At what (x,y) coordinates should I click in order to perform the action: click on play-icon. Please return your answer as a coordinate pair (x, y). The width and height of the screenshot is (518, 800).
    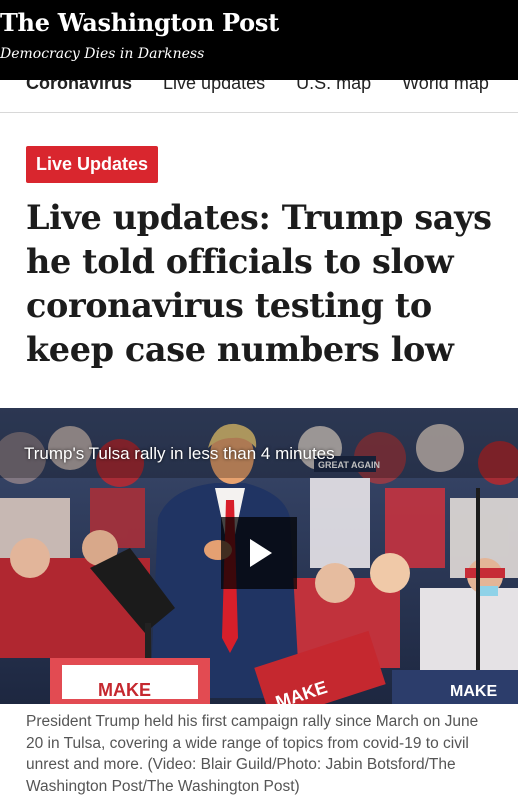
    Looking at the image, I should click on (259, 553).